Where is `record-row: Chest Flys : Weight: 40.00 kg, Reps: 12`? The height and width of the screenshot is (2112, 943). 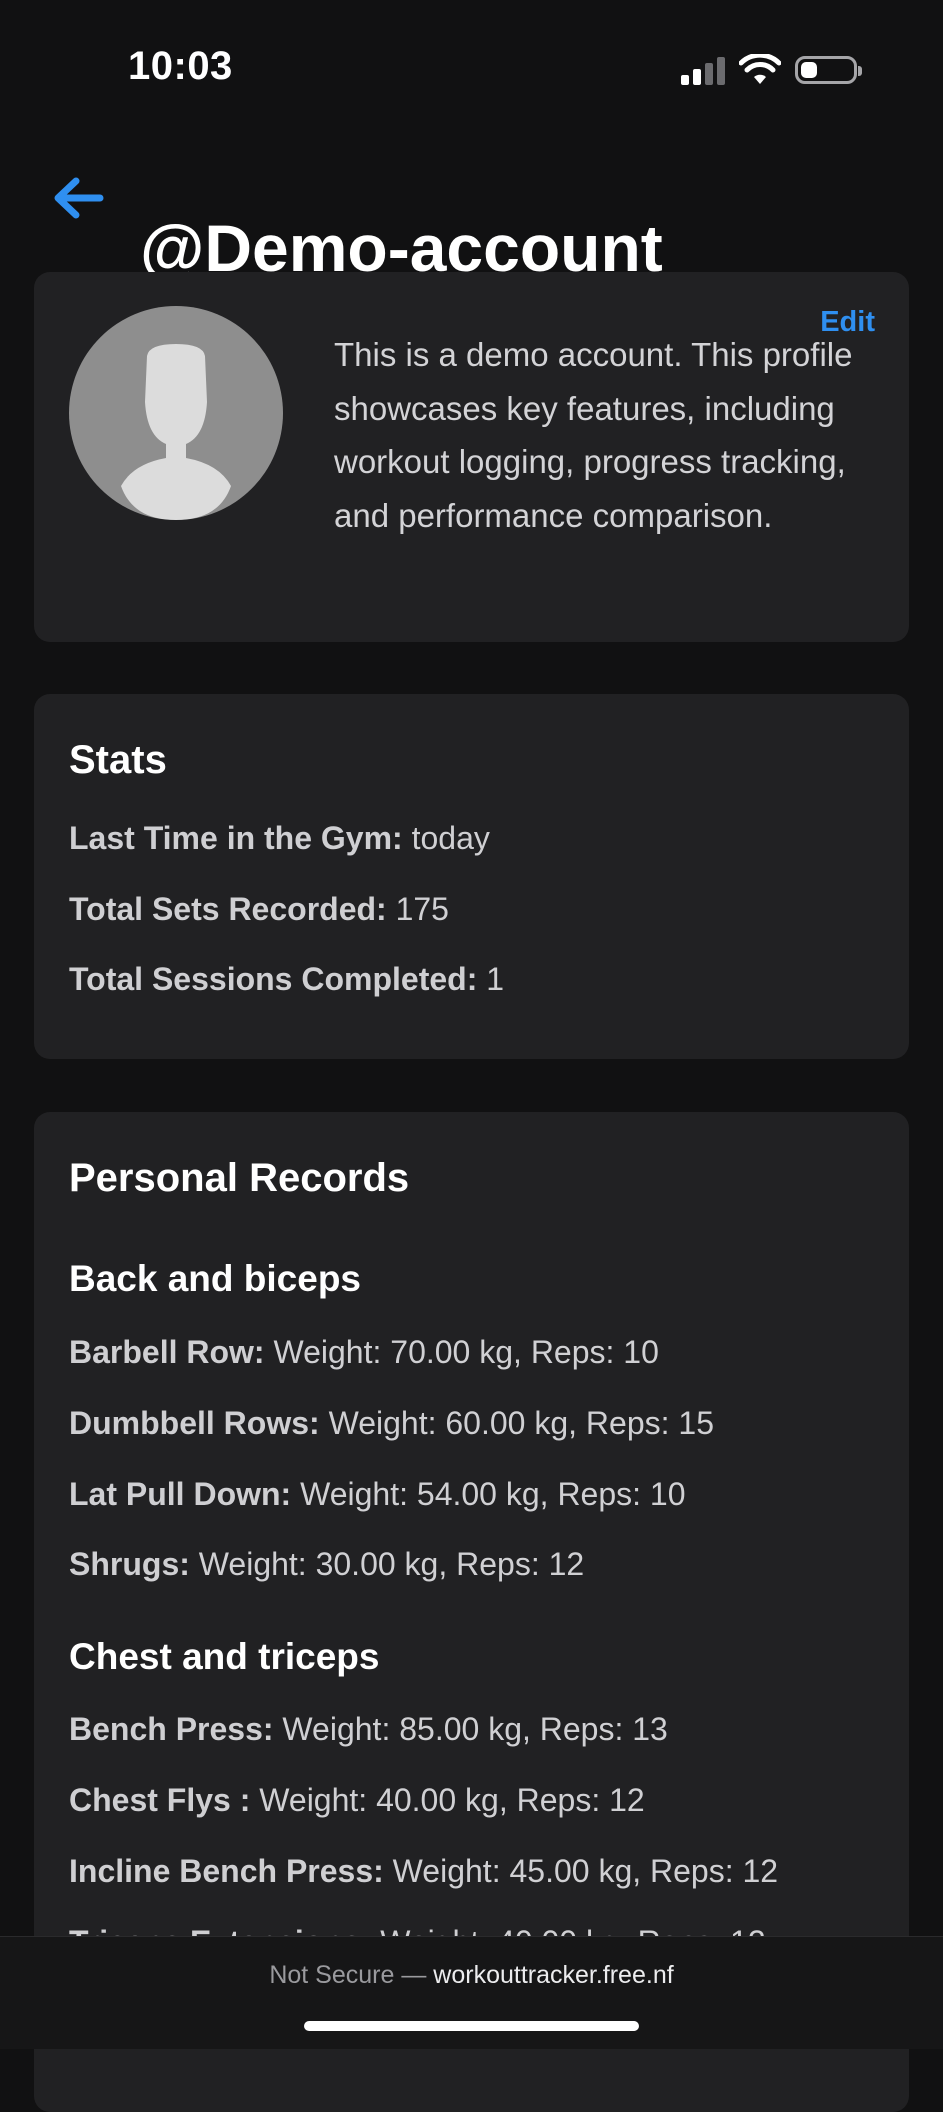 record-row: Chest Flys : Weight: 40.00 kg, Reps: 12 is located at coordinates (357, 1800).